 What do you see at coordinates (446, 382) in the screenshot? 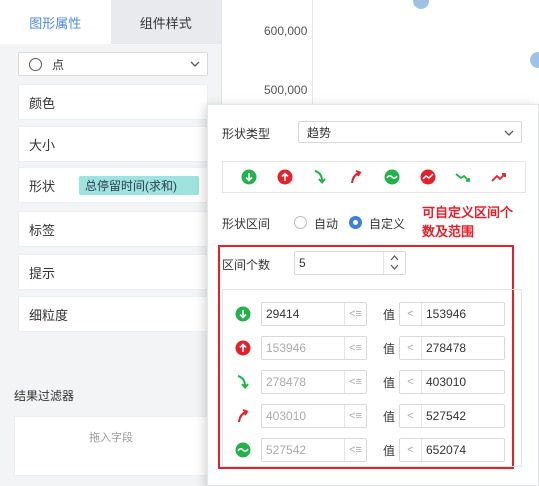
I see `range-max-value: 403010` at bounding box center [446, 382].